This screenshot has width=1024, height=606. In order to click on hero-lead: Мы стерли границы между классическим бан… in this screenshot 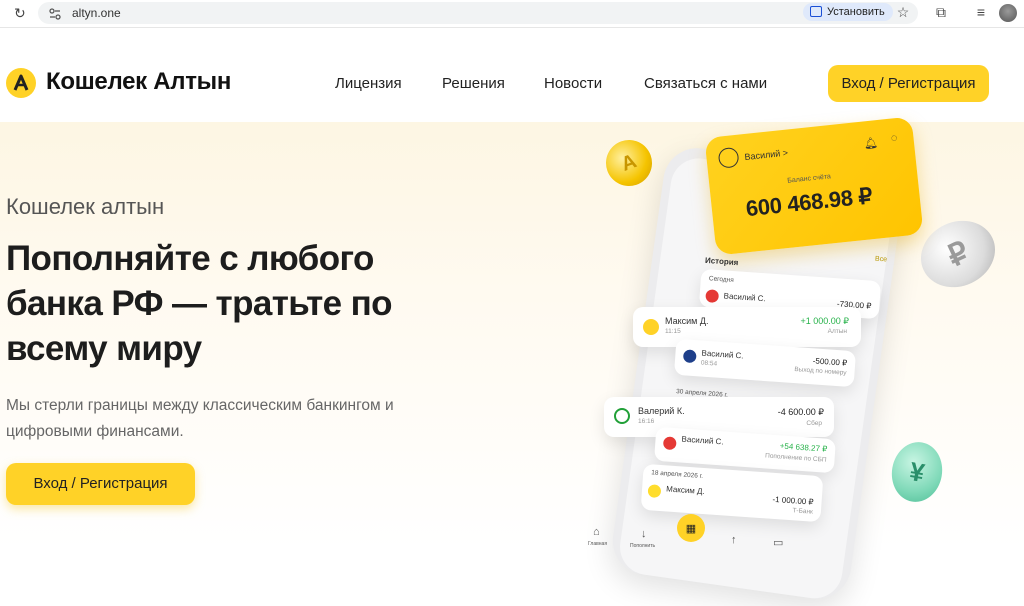, I will do `click(200, 418)`.